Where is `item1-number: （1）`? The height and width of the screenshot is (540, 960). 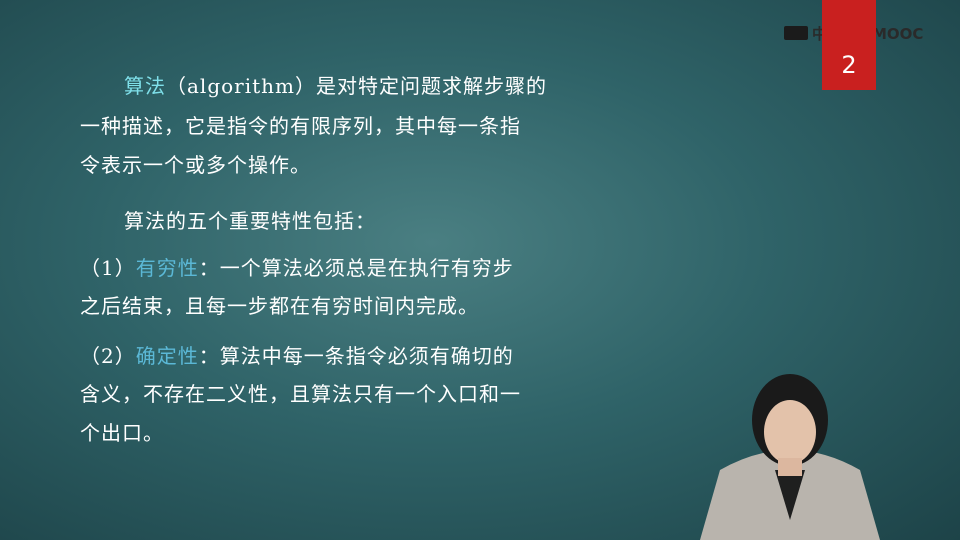 item1-number: （1） is located at coordinates (108, 268).